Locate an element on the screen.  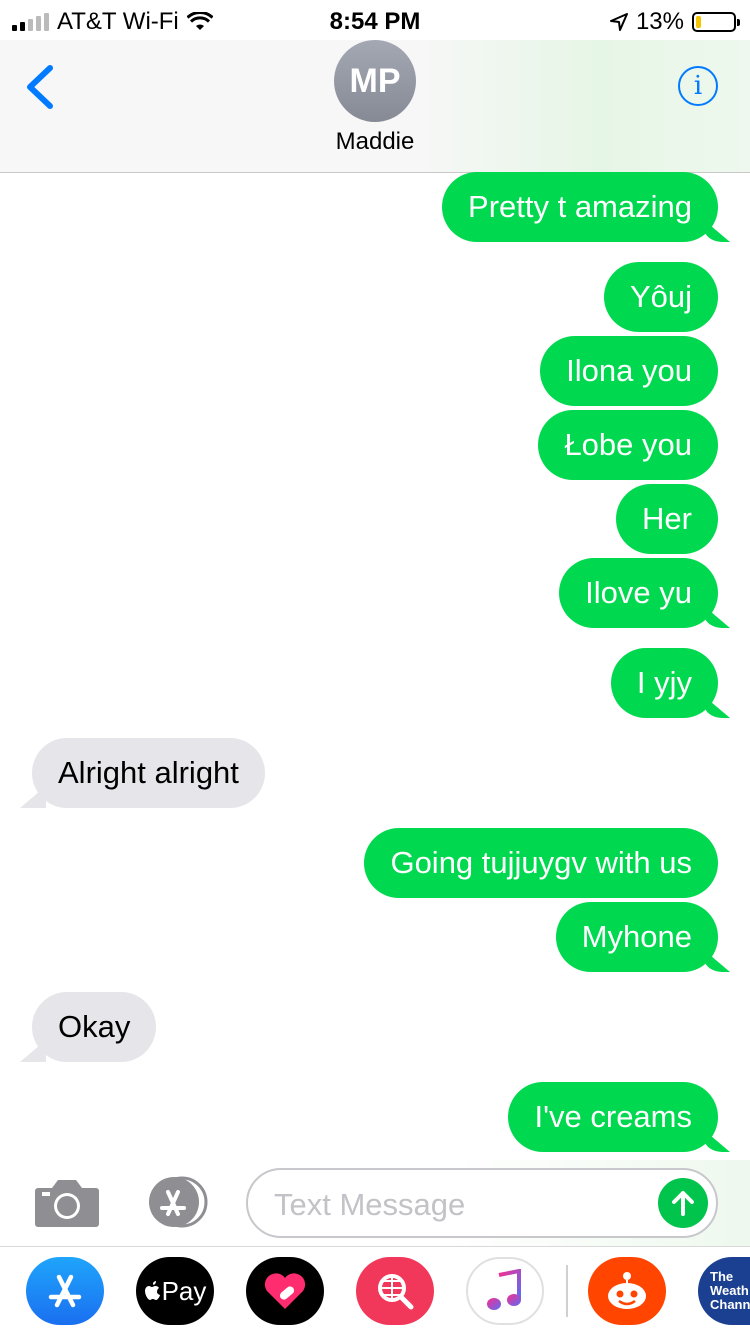
apple-pay-label: Pay is located at coordinates (184, 1290).